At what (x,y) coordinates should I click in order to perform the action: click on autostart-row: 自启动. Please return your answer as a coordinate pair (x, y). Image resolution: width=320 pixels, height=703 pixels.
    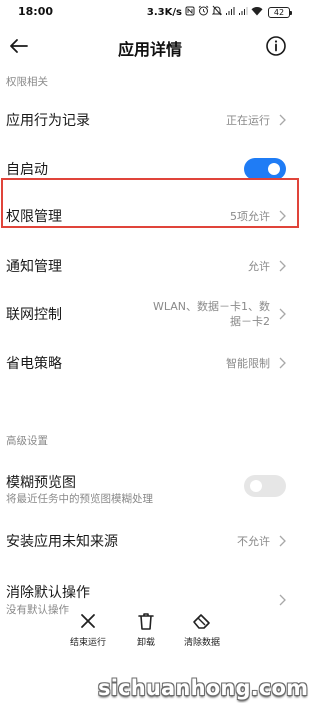
    Looking at the image, I should click on (150, 169).